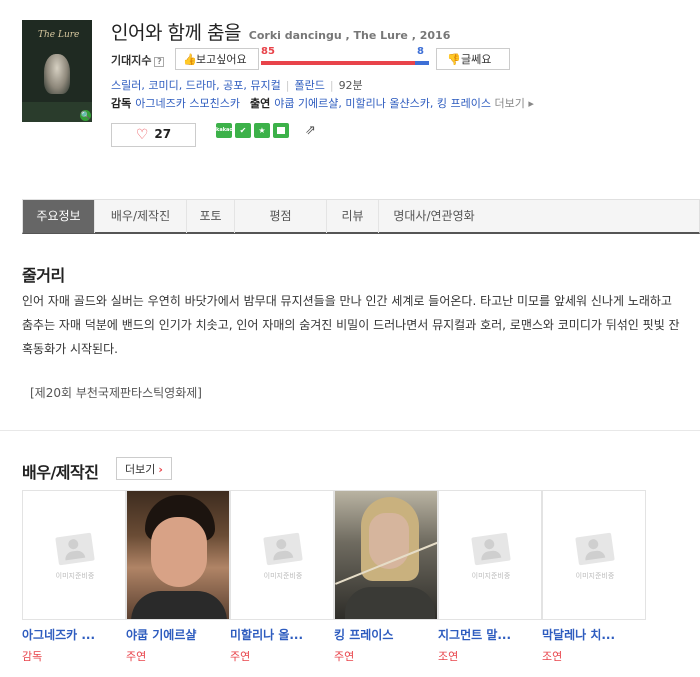  What do you see at coordinates (281, 216) in the screenshot?
I see `tab-rating: 평점` at bounding box center [281, 216].